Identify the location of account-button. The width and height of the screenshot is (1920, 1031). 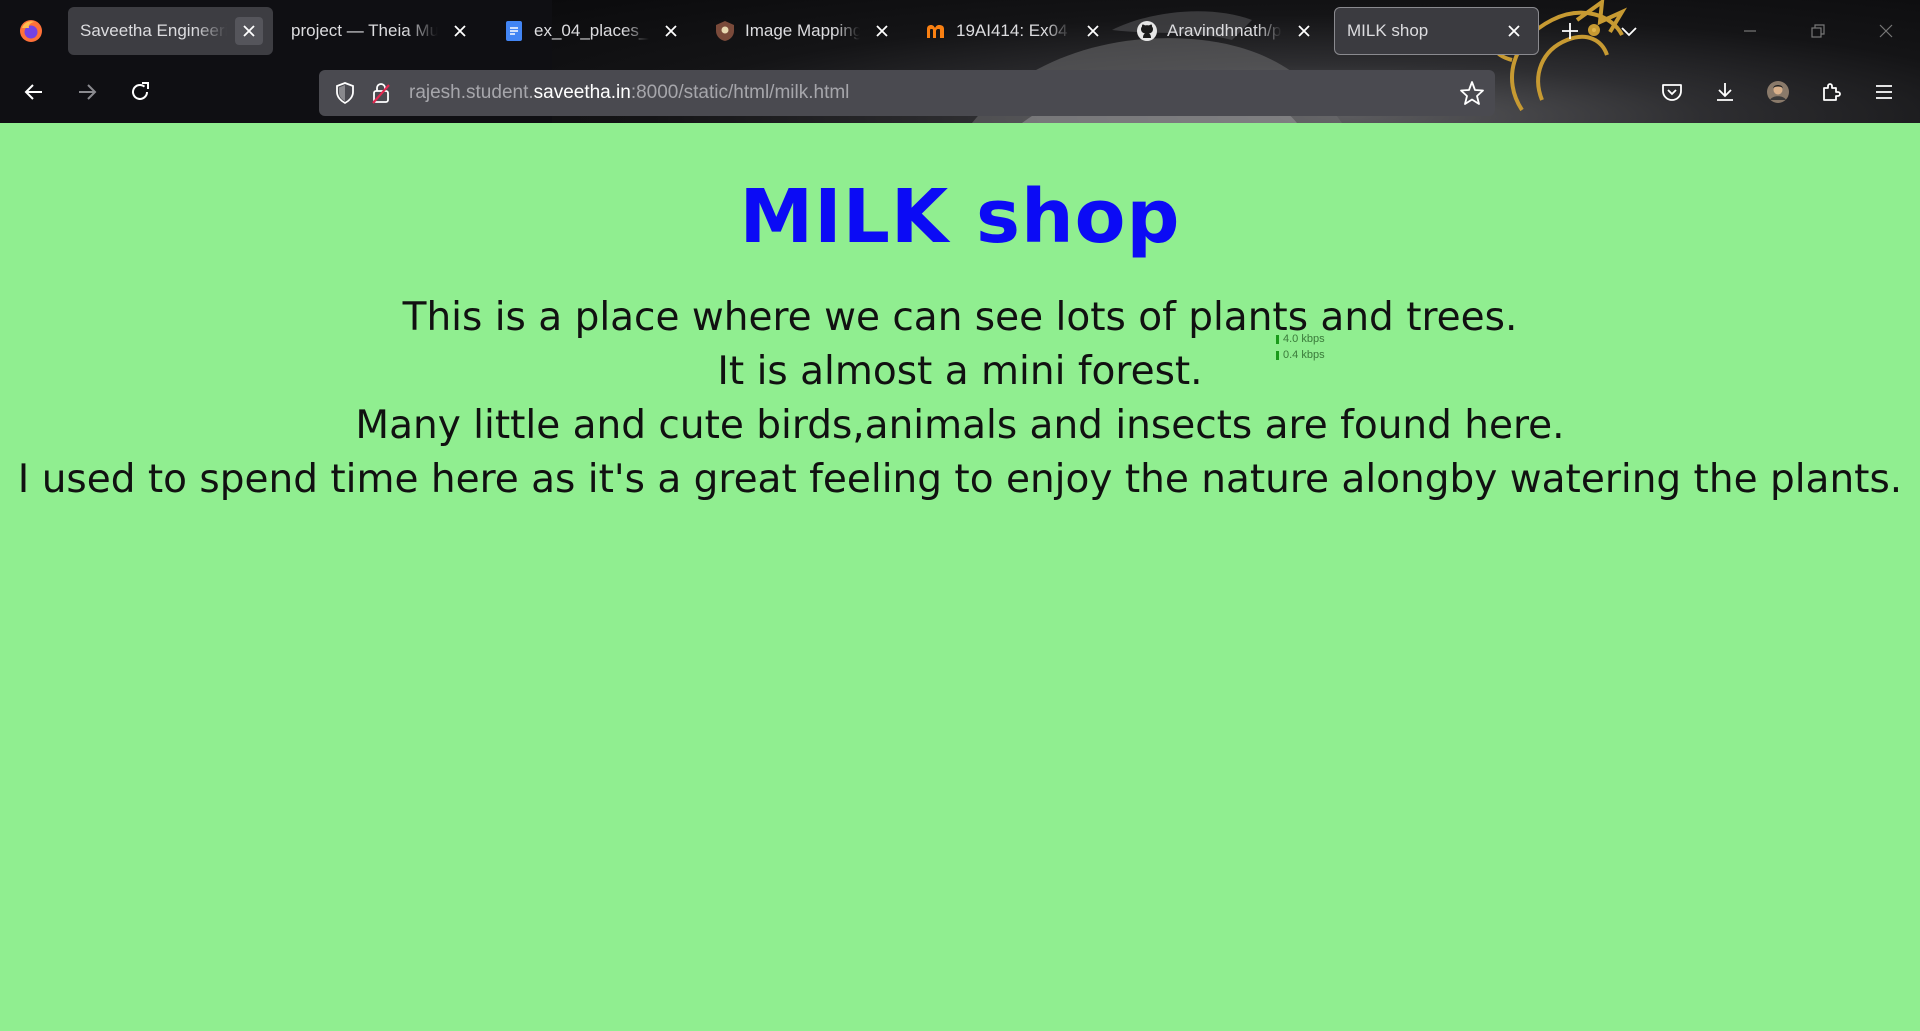
(1778, 92).